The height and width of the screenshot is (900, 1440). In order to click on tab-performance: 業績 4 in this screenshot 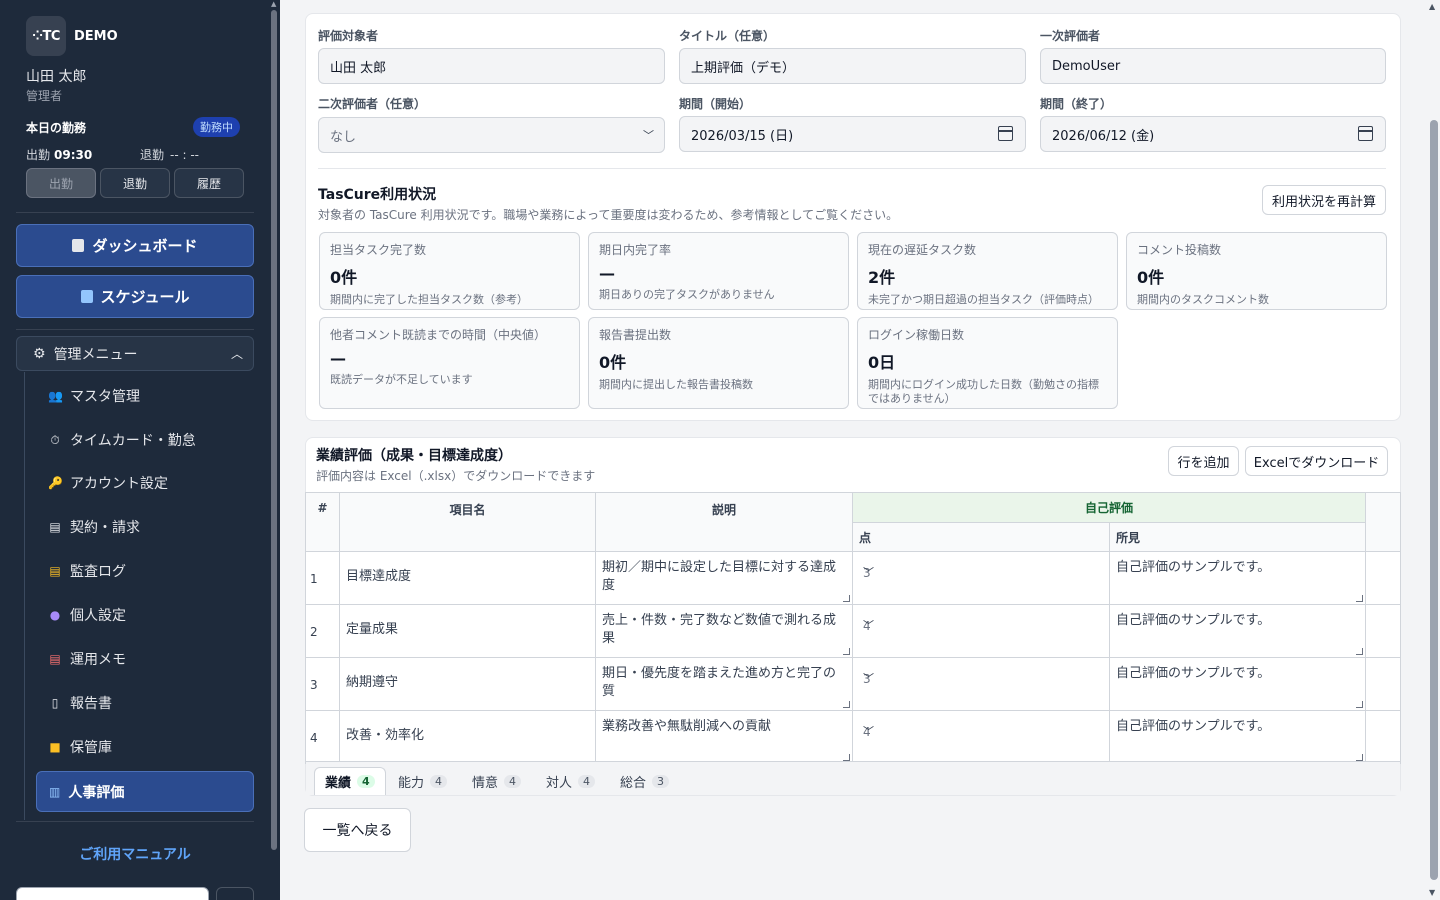, I will do `click(350, 781)`.